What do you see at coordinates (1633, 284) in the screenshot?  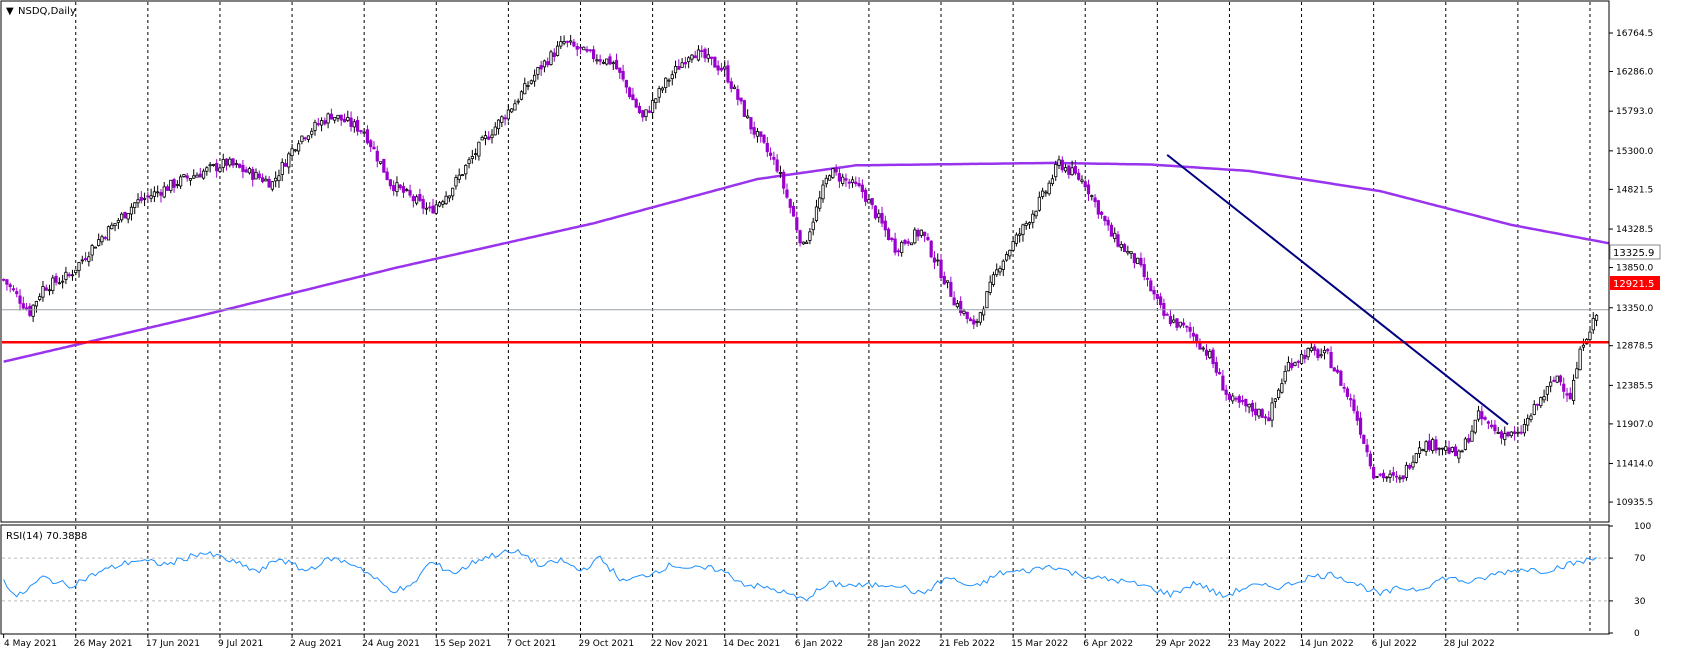 I see `level-price-tag: 12921.5` at bounding box center [1633, 284].